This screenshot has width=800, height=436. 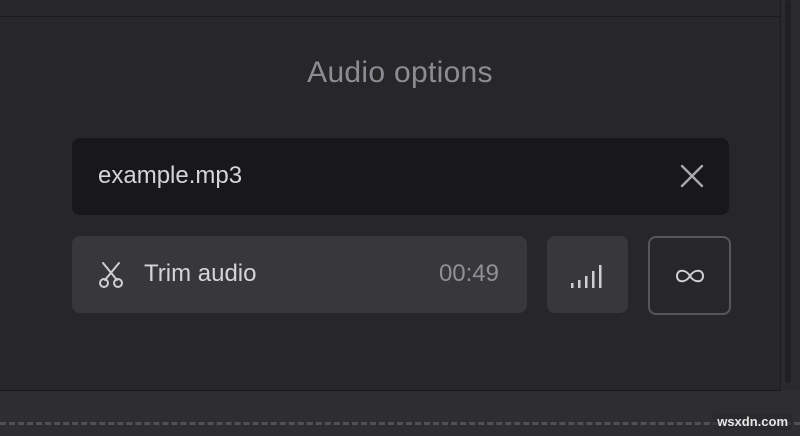 I want to click on close-icon, so click(x=692, y=176).